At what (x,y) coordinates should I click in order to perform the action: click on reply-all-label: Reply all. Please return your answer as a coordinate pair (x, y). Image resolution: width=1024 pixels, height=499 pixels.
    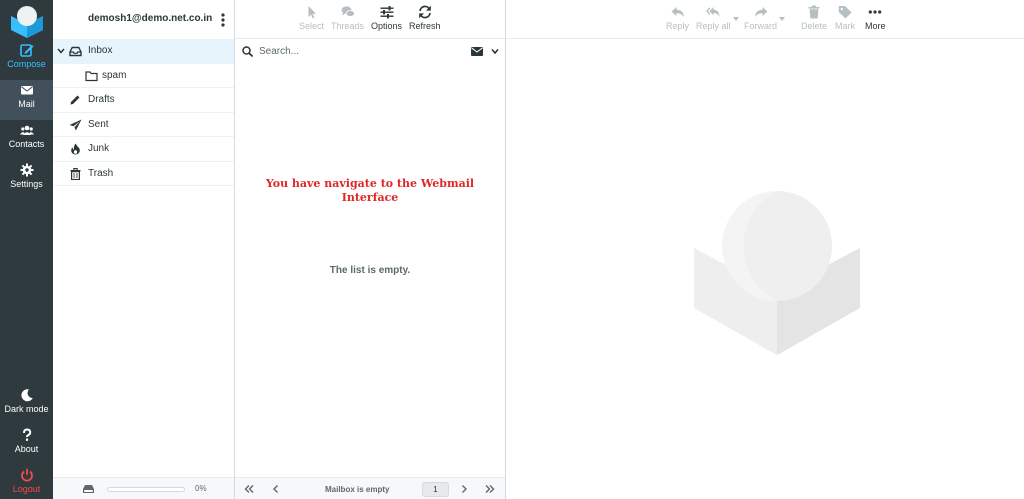
    Looking at the image, I should click on (713, 26).